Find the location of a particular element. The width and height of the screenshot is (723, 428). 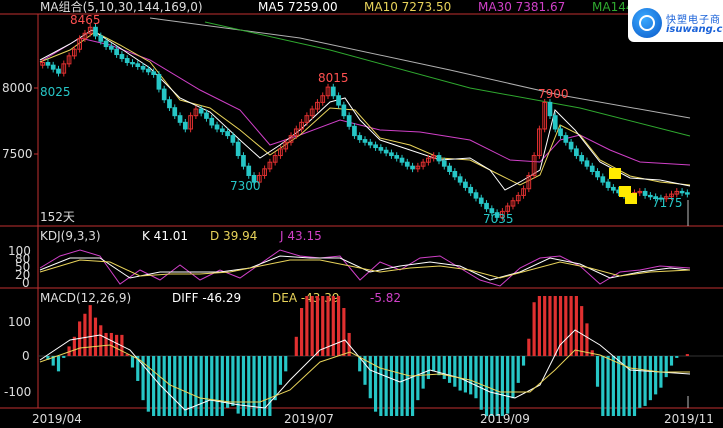

macd-ytick-neg100: -100 is located at coordinates (17, 392).